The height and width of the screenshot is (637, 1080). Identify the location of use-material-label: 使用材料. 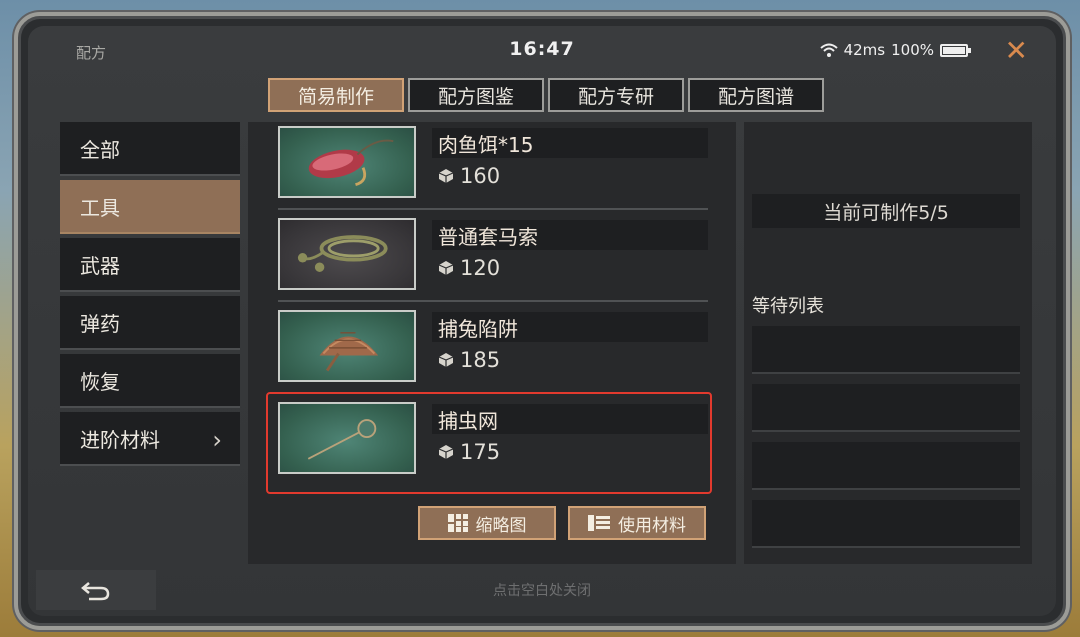
(652, 525).